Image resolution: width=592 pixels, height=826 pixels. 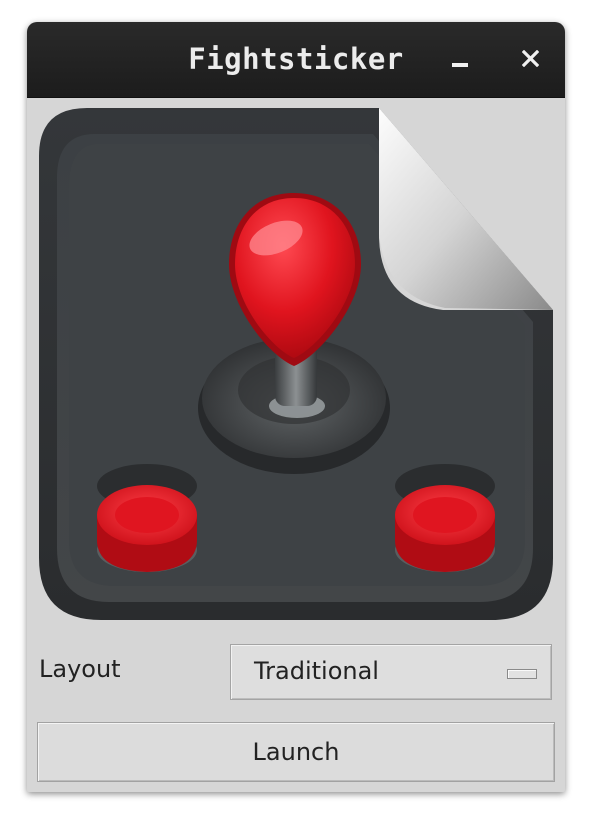 I want to click on dropdown-indicator-icon, so click(x=522, y=674).